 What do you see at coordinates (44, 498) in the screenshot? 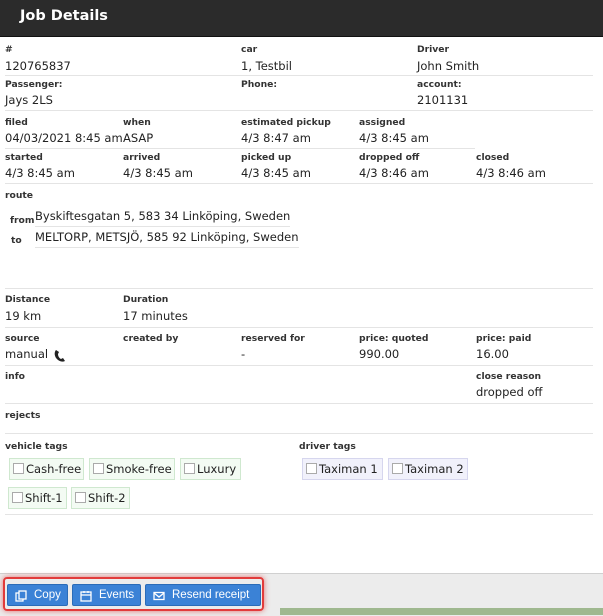
I see `tag-label: Shift-1` at bounding box center [44, 498].